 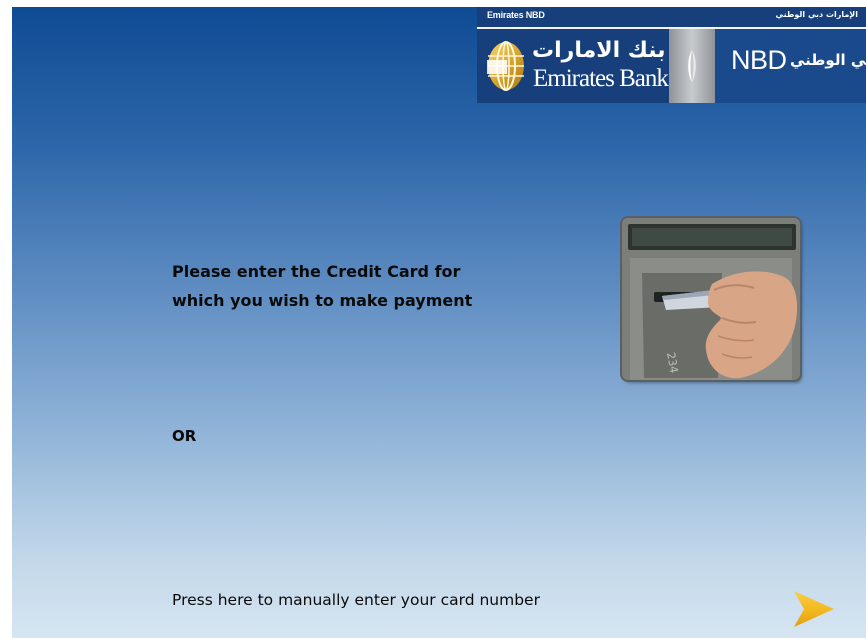 What do you see at coordinates (816, 14) in the screenshot?
I see `brand-name-arabic-small: الإمارات دبي الوطني` at bounding box center [816, 14].